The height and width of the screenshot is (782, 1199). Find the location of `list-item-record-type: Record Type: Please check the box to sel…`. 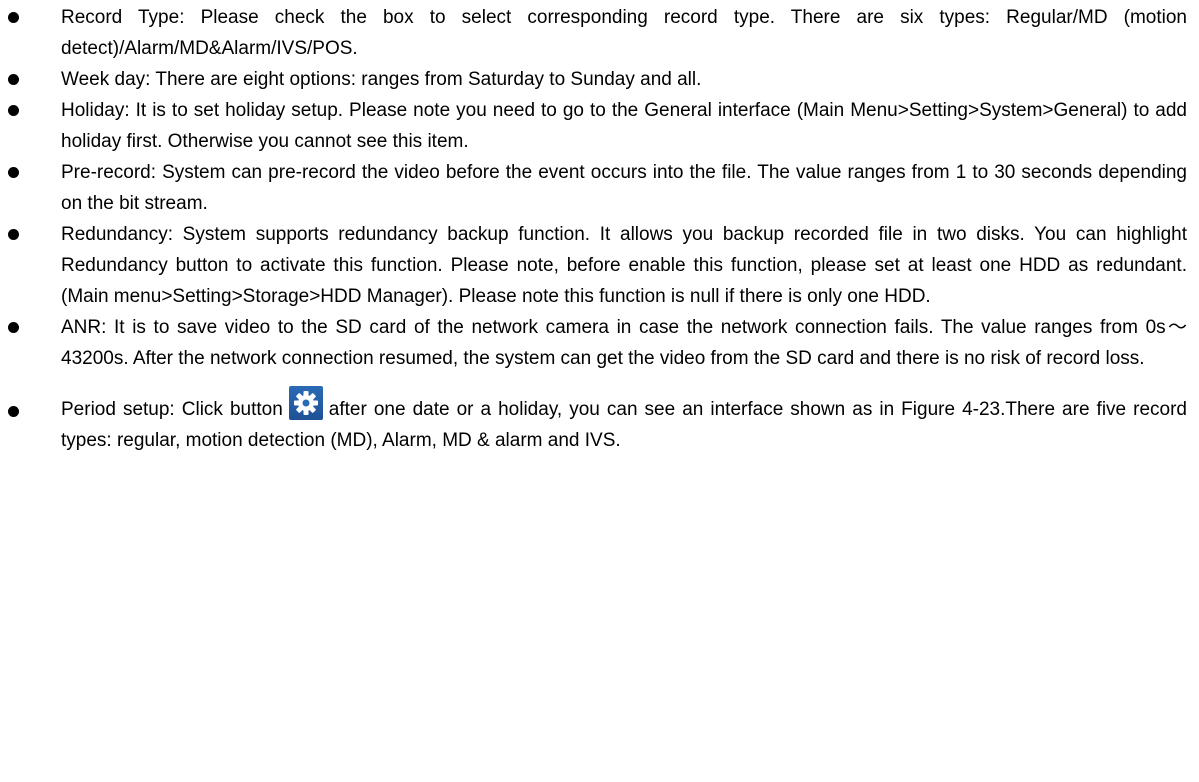

list-item-record-type: Record Type: Please check the box to sel… is located at coordinates (599, 33).